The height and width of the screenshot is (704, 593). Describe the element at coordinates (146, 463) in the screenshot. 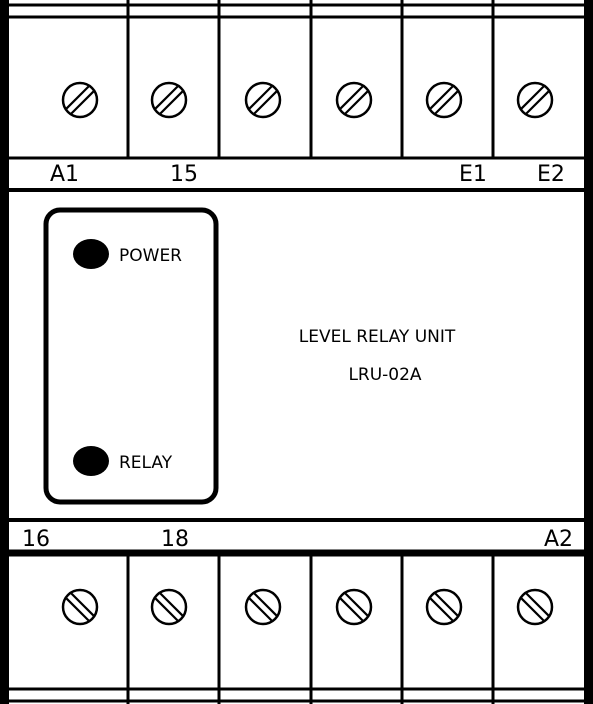

I see `relay-label: RELAY` at that location.